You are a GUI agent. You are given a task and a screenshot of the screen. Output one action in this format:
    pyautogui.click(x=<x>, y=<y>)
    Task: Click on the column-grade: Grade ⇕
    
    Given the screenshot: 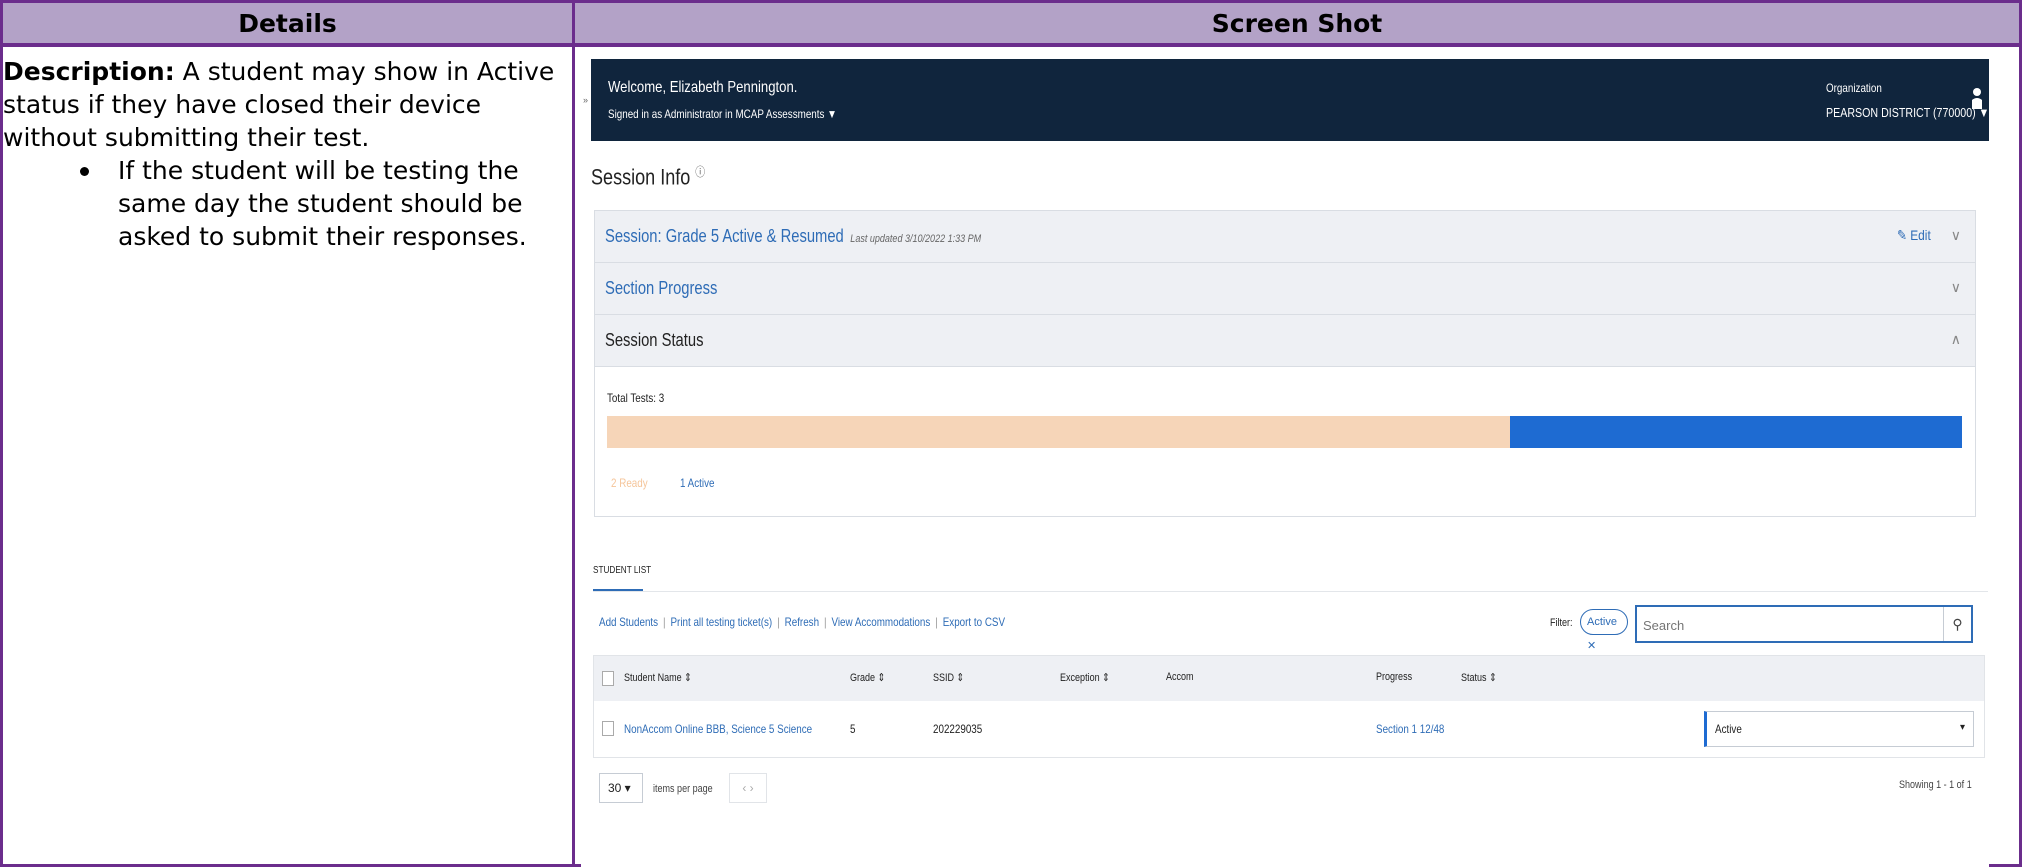 What is the action you would take?
    pyautogui.click(x=867, y=677)
    